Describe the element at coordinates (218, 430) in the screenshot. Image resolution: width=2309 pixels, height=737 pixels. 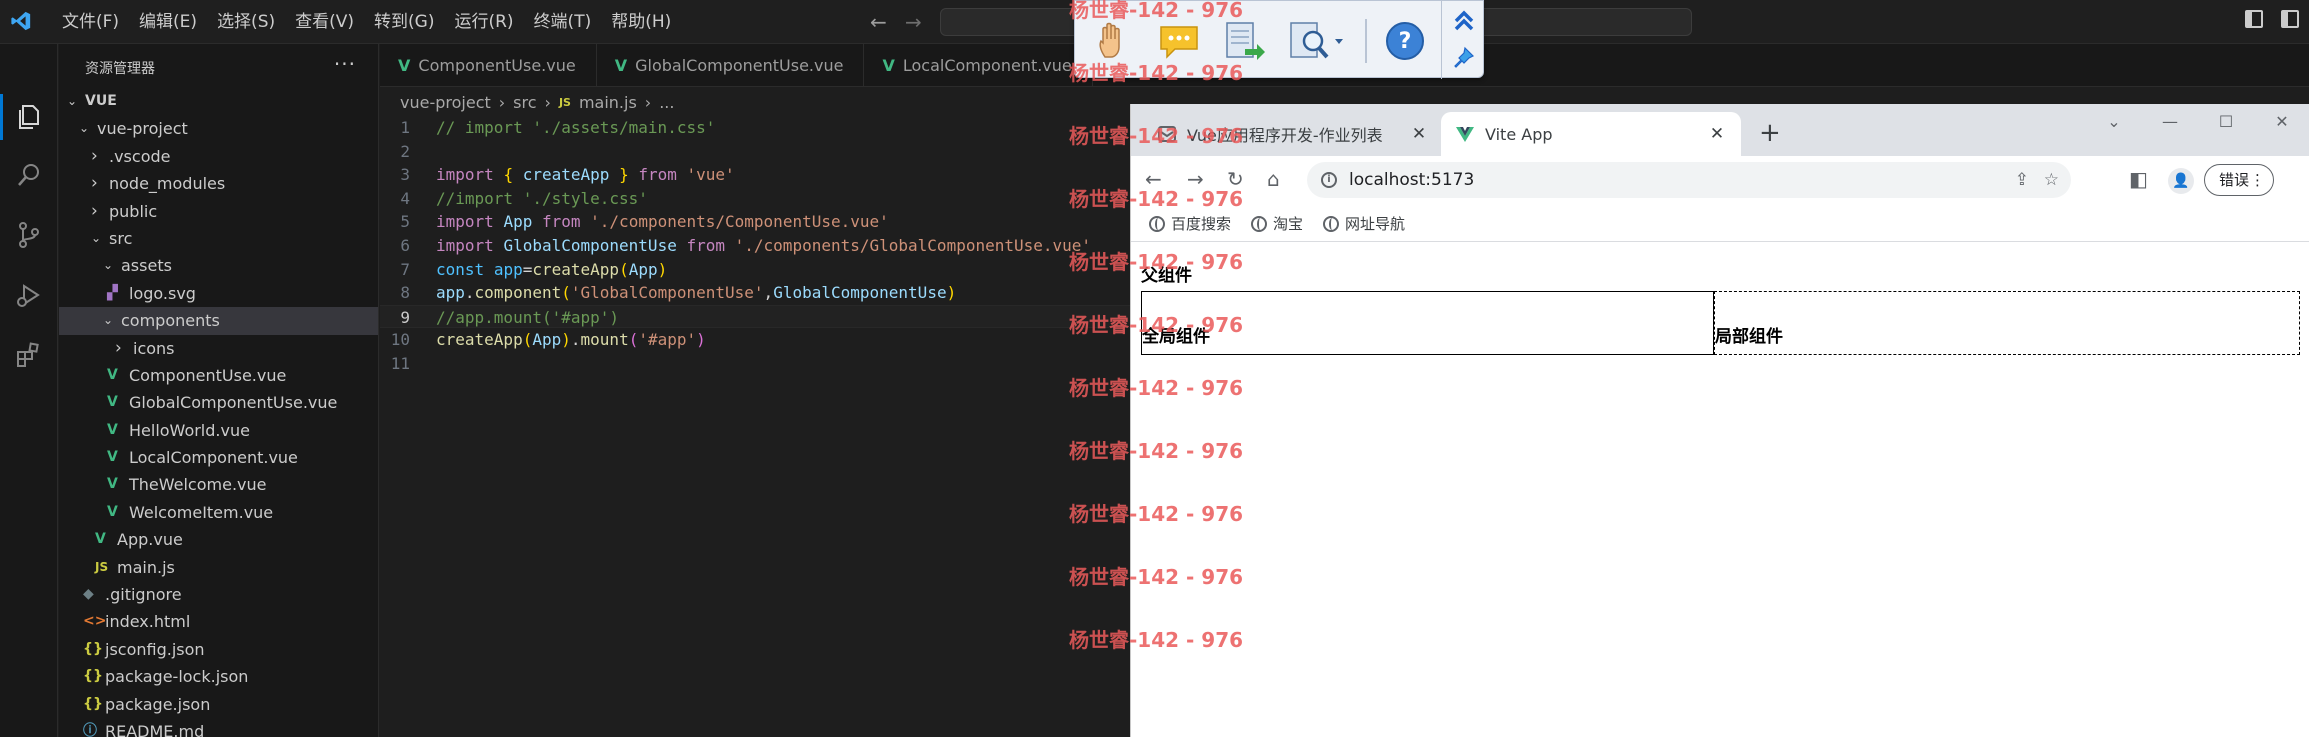
I see `tree-file: V HelloWorld.vue` at that location.